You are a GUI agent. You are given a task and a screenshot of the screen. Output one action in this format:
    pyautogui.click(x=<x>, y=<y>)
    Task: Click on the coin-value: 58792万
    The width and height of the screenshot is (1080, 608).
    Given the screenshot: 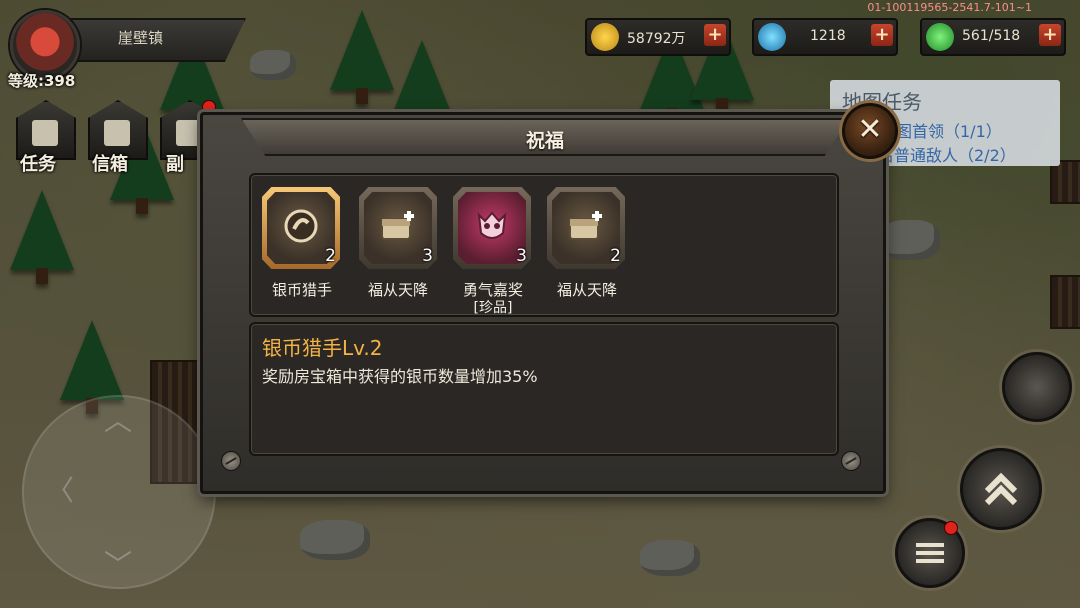 What is the action you would take?
    pyautogui.click(x=656, y=39)
    